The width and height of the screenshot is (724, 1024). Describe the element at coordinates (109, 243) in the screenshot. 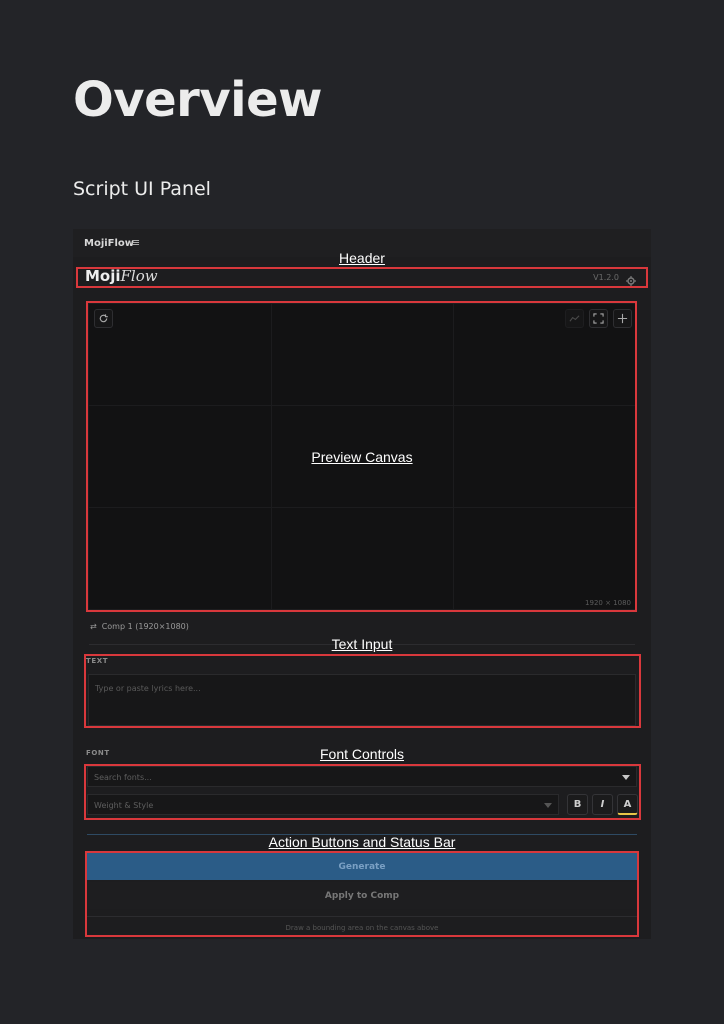

I see `panel-tab-name: MojiFlow` at that location.